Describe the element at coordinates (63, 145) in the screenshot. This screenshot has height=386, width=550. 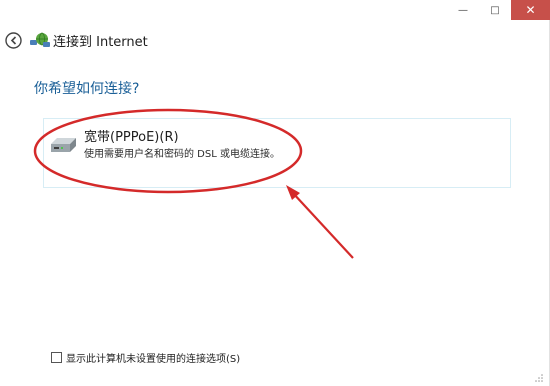
I see `broadband-drive-icon` at that location.